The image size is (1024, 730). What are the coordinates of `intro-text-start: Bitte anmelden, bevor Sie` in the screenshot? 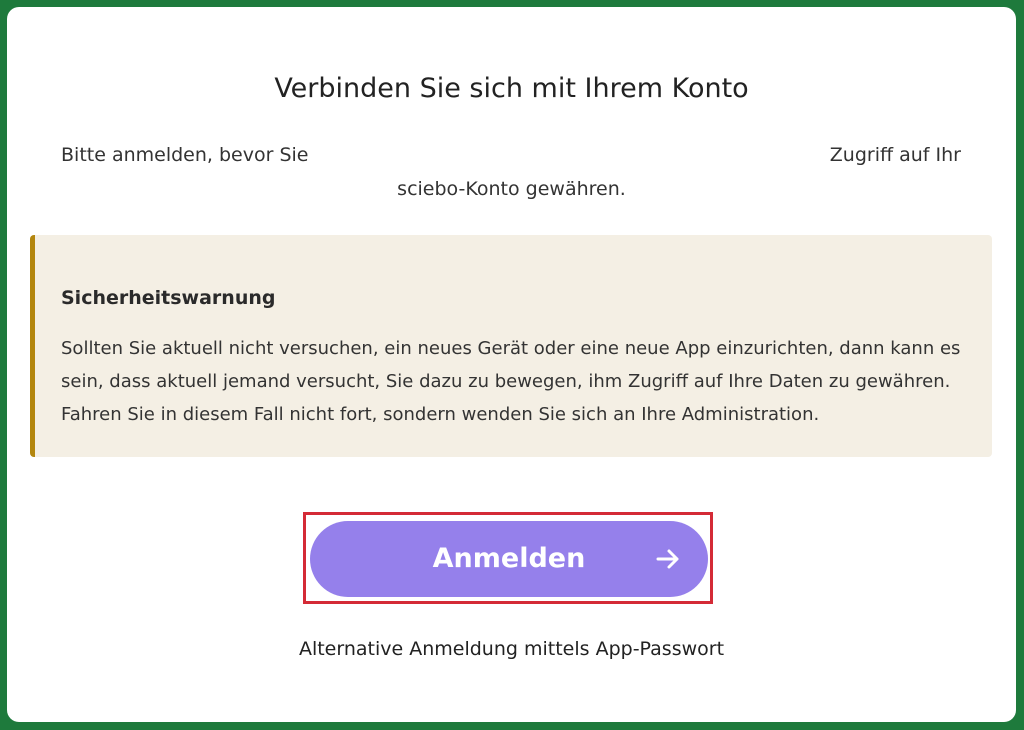 It's located at (185, 155).